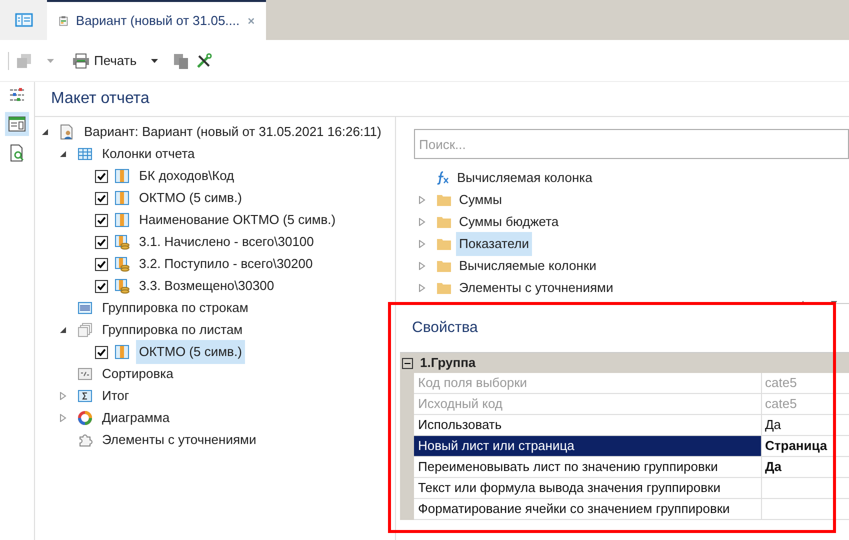 Image resolution: width=849 pixels, height=540 pixels. I want to click on tree-item: Диаграмма, so click(136, 418).